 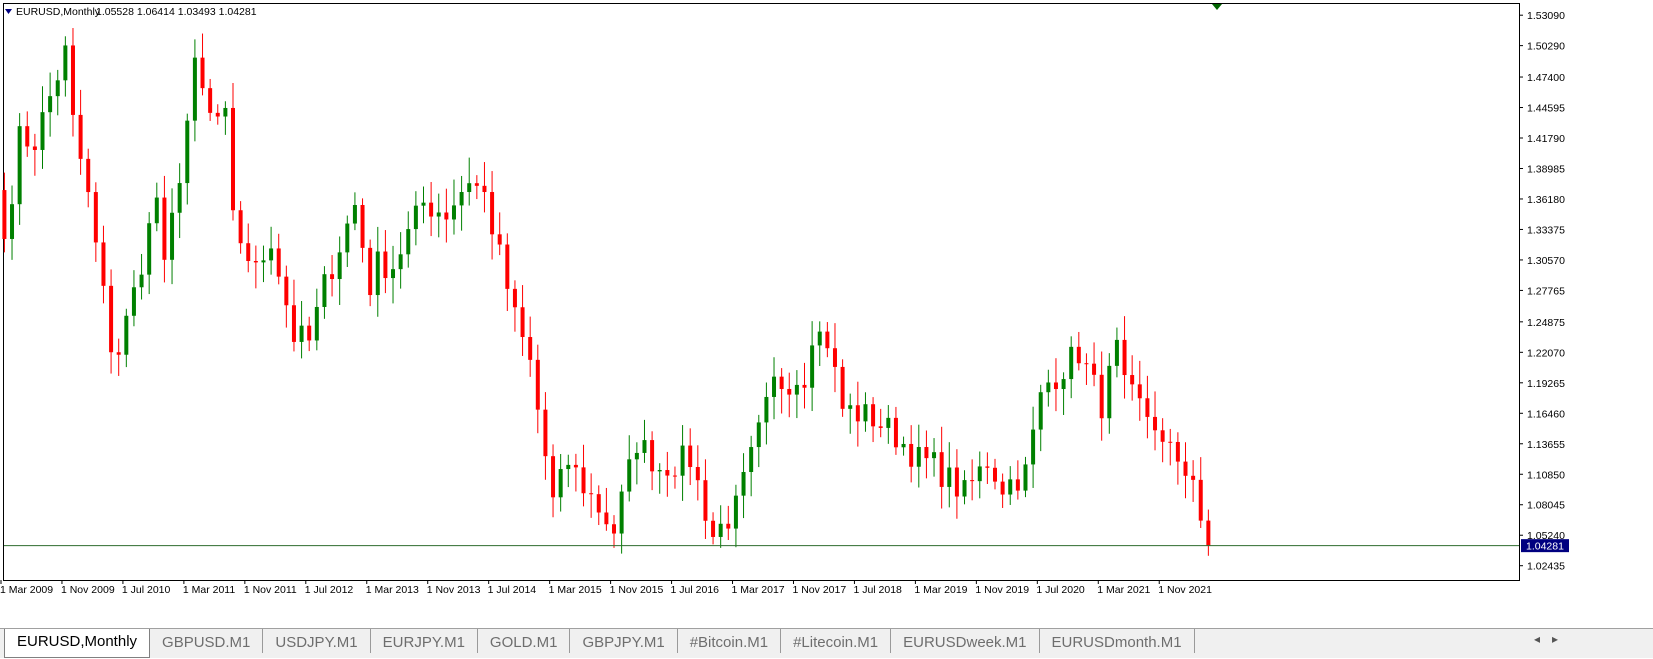 What do you see at coordinates (1546, 506) in the screenshot?
I see `price-tick-label: 1.08045` at bounding box center [1546, 506].